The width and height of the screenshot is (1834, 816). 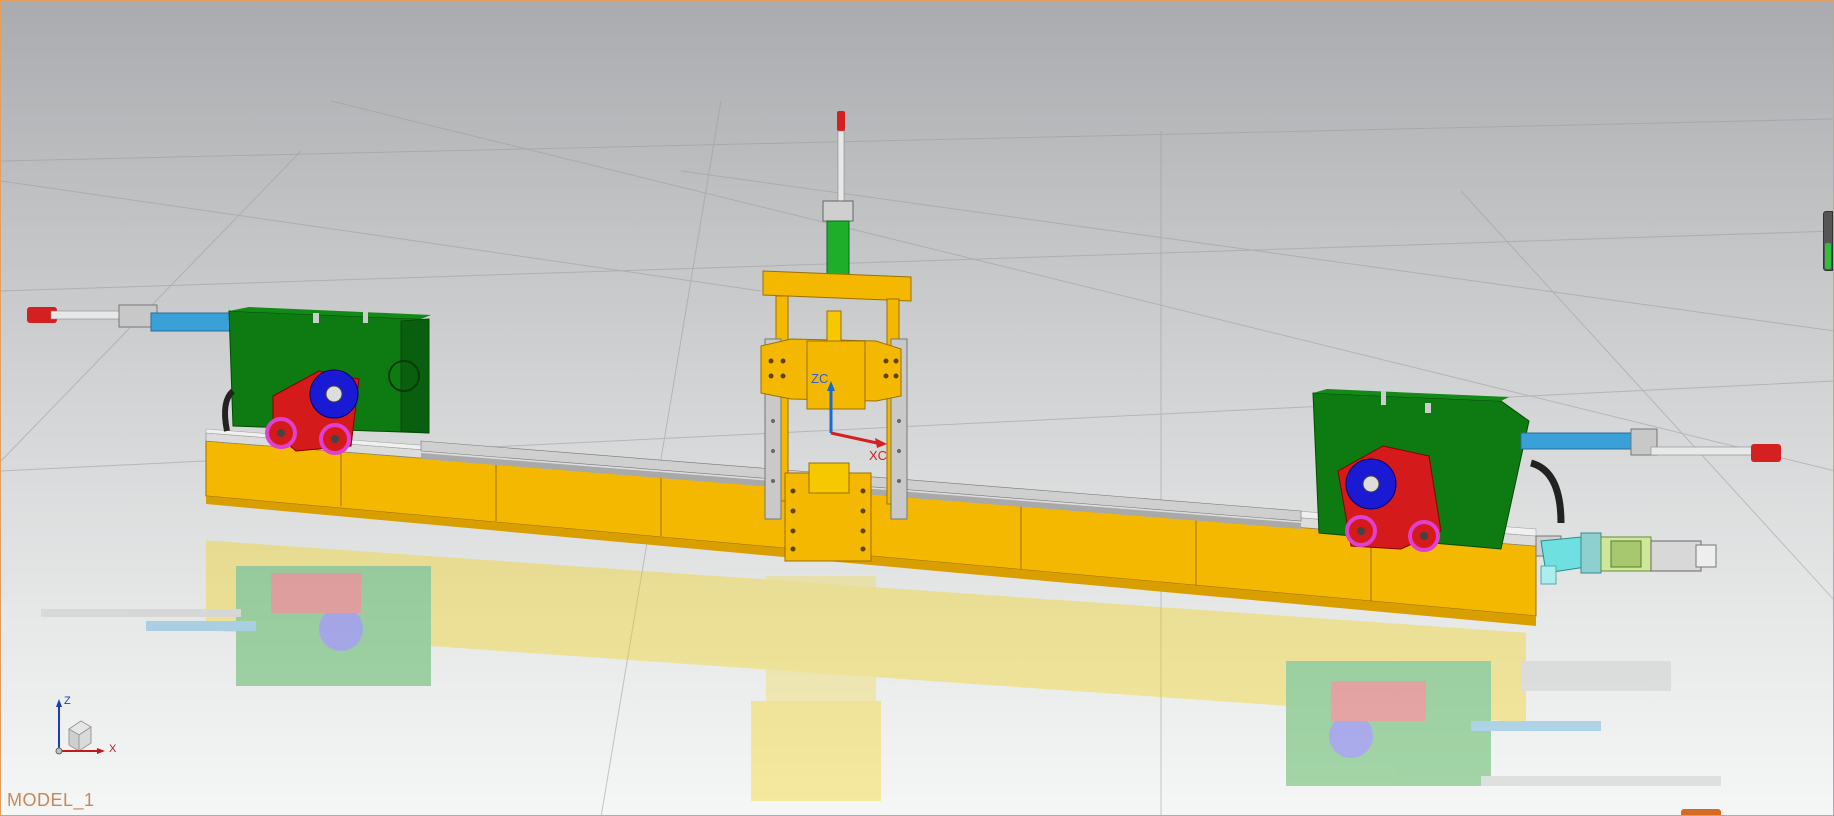 I want to click on left-cylinder, so click(x=129, y=318).